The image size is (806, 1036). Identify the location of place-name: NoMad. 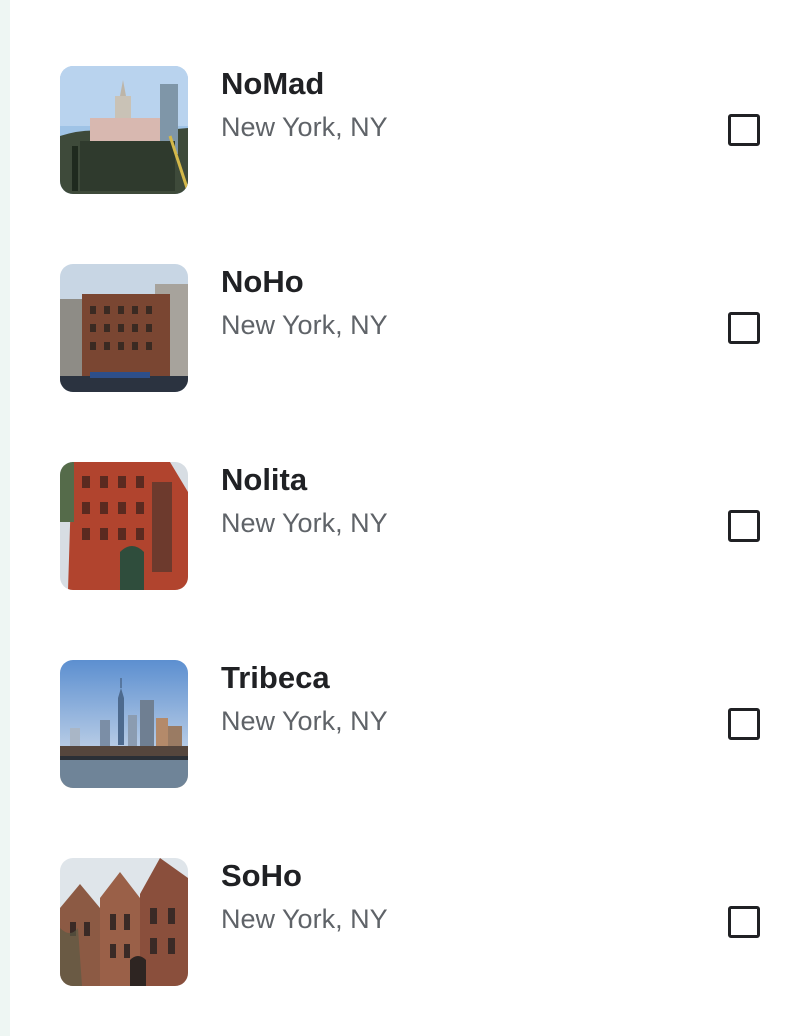
(273, 83).